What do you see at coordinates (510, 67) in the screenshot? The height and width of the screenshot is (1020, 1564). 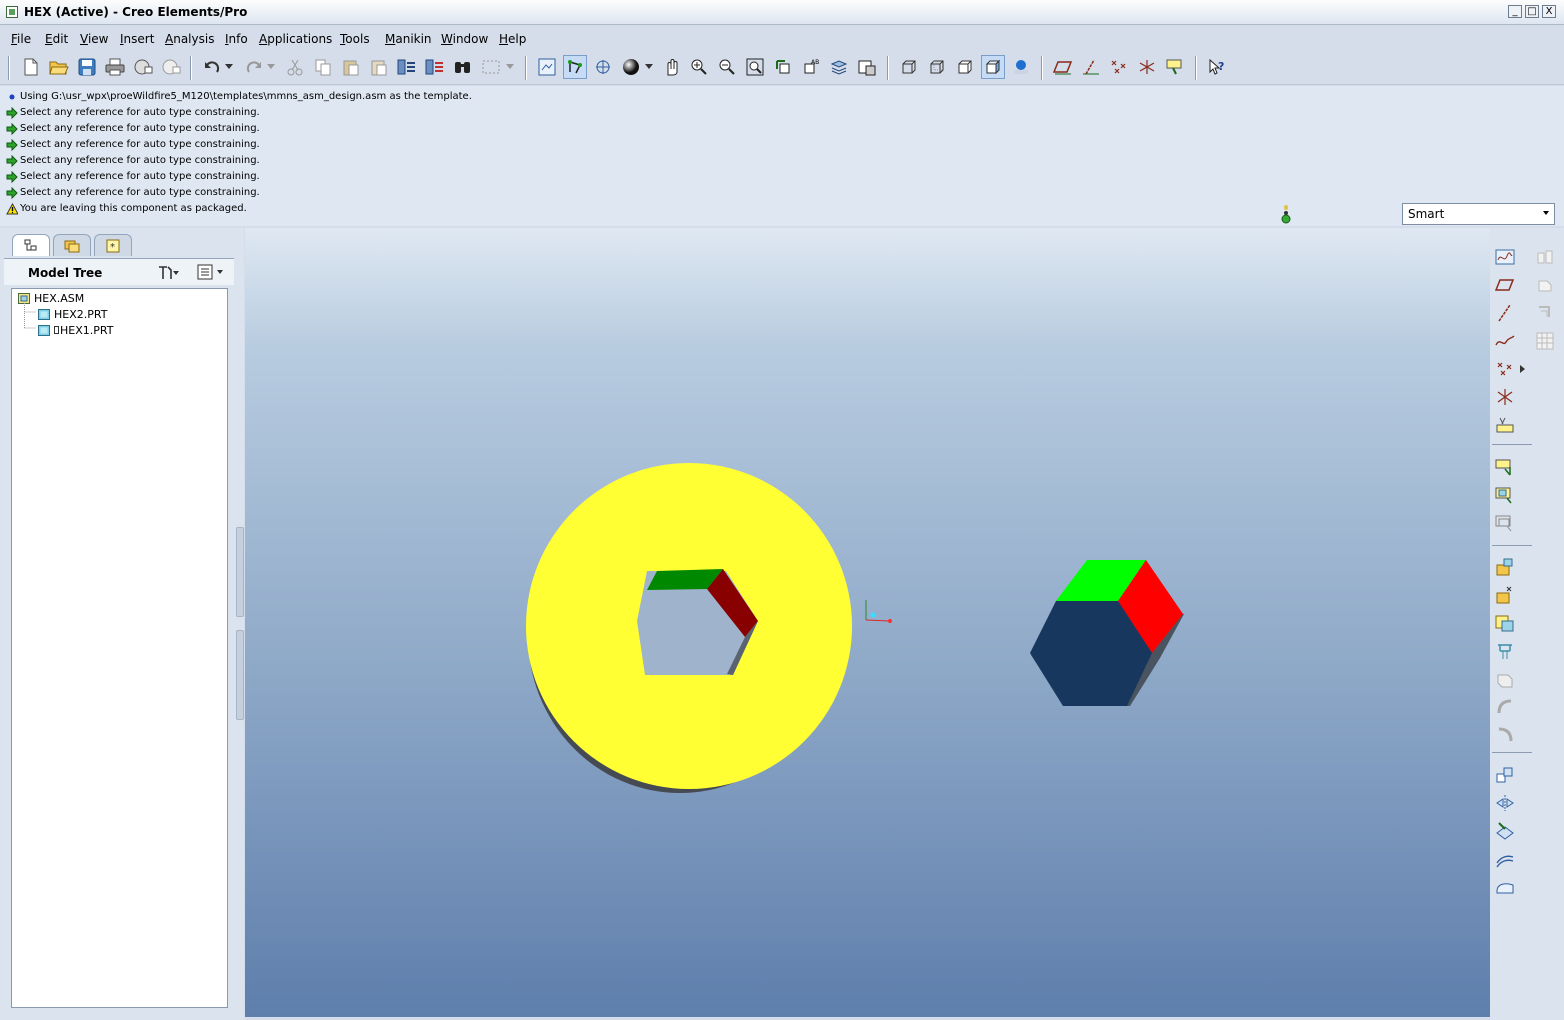 I see `select-dropdown-icon` at bounding box center [510, 67].